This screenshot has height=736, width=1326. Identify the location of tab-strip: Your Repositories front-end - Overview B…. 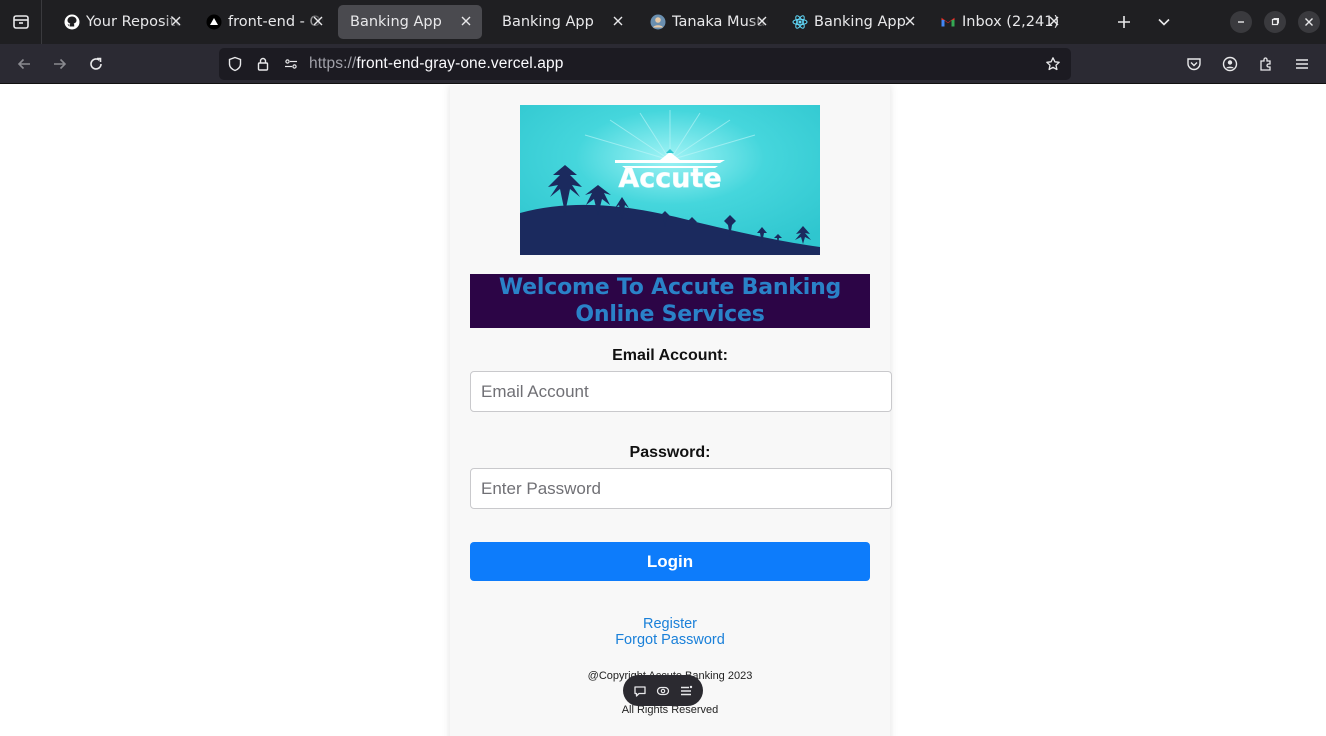
(663, 22).